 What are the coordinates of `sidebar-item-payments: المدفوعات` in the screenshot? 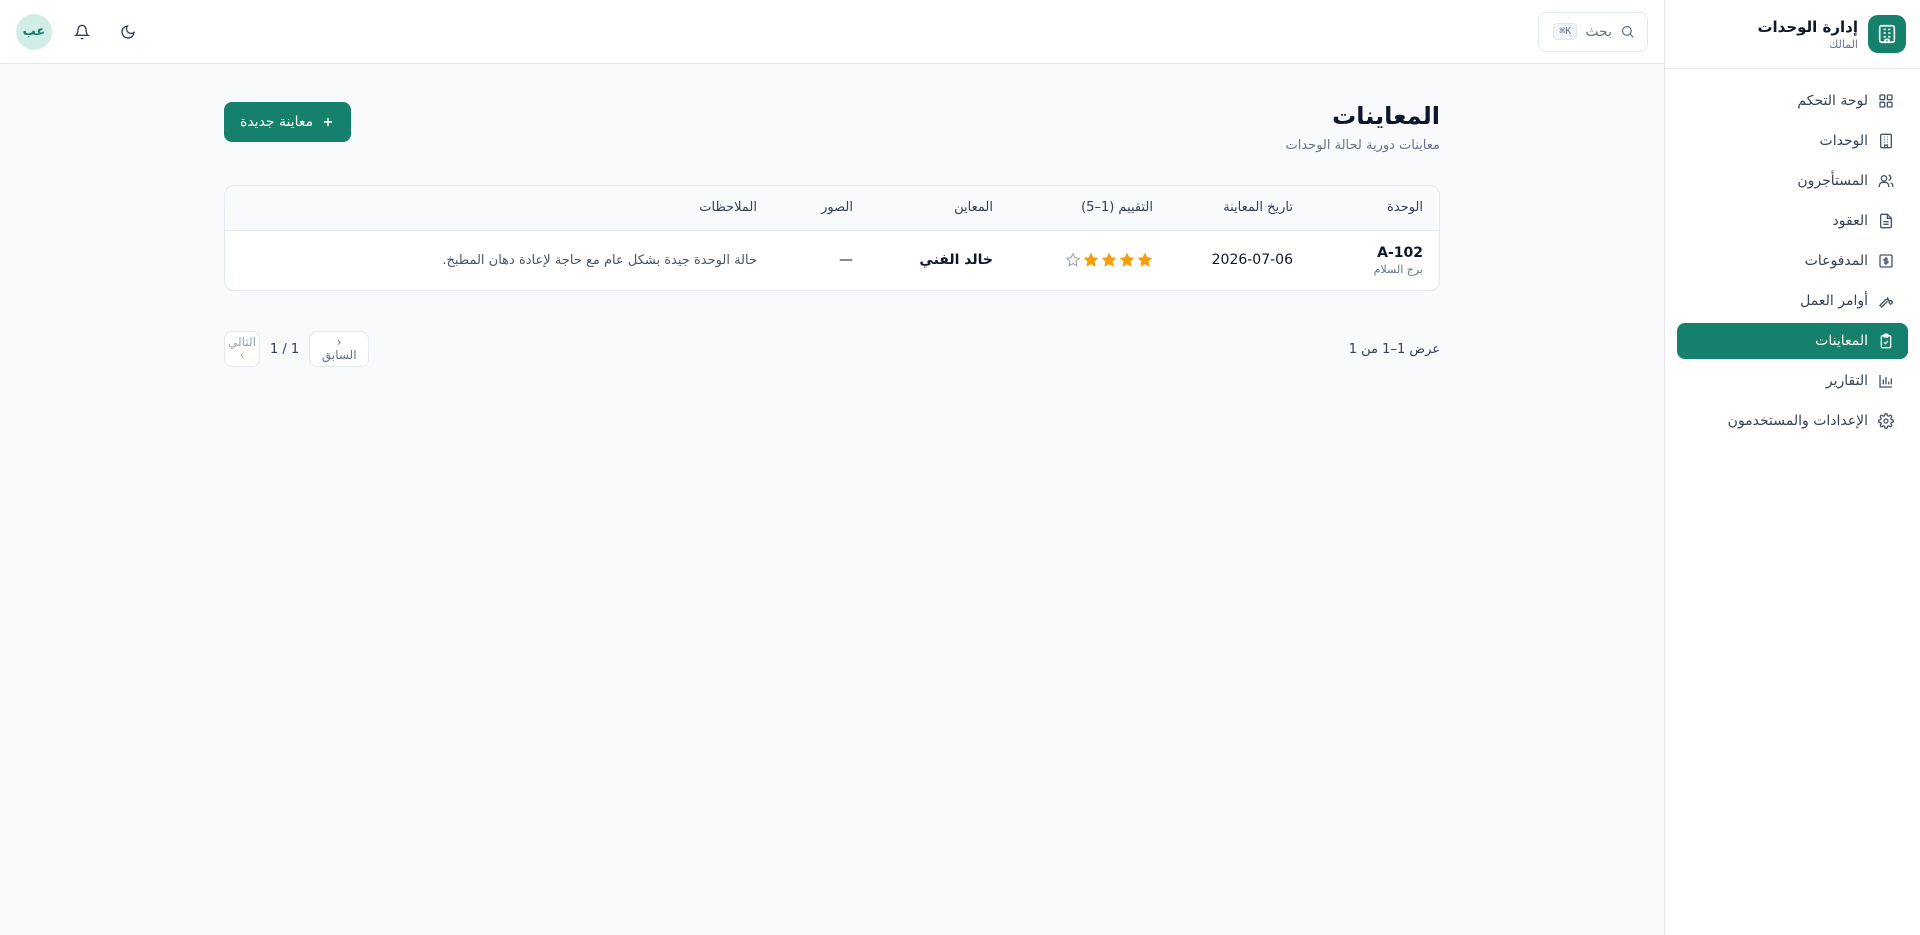 It's located at (1792, 261).